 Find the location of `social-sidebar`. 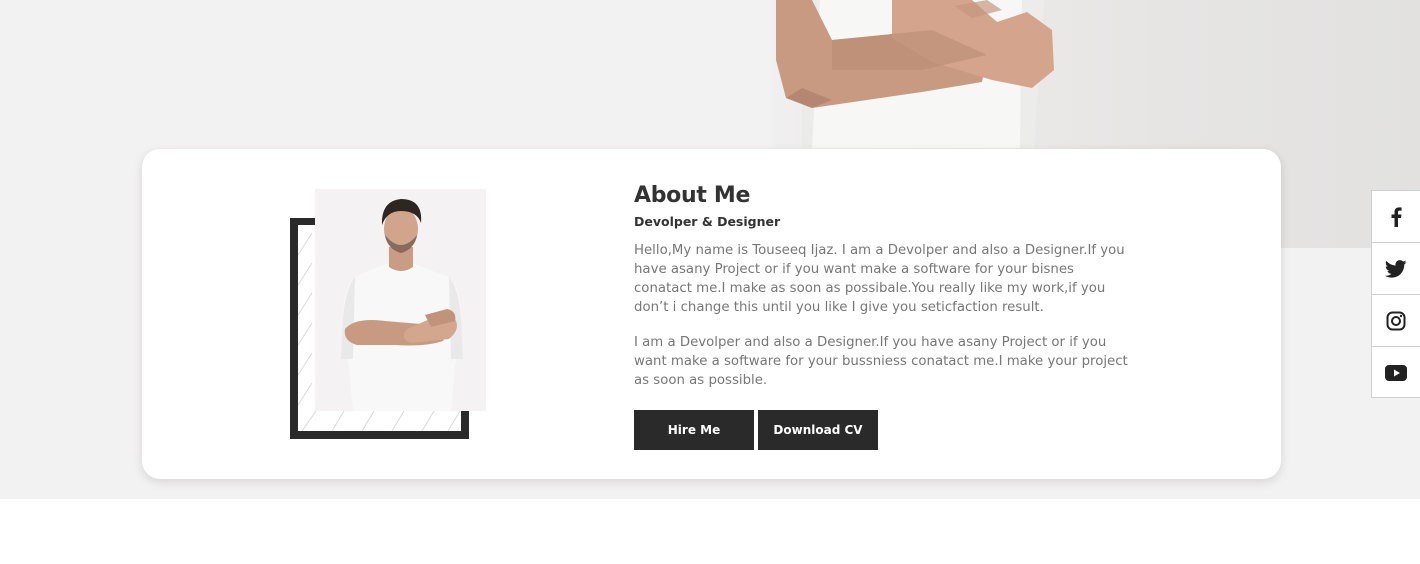

social-sidebar is located at coordinates (1395, 294).